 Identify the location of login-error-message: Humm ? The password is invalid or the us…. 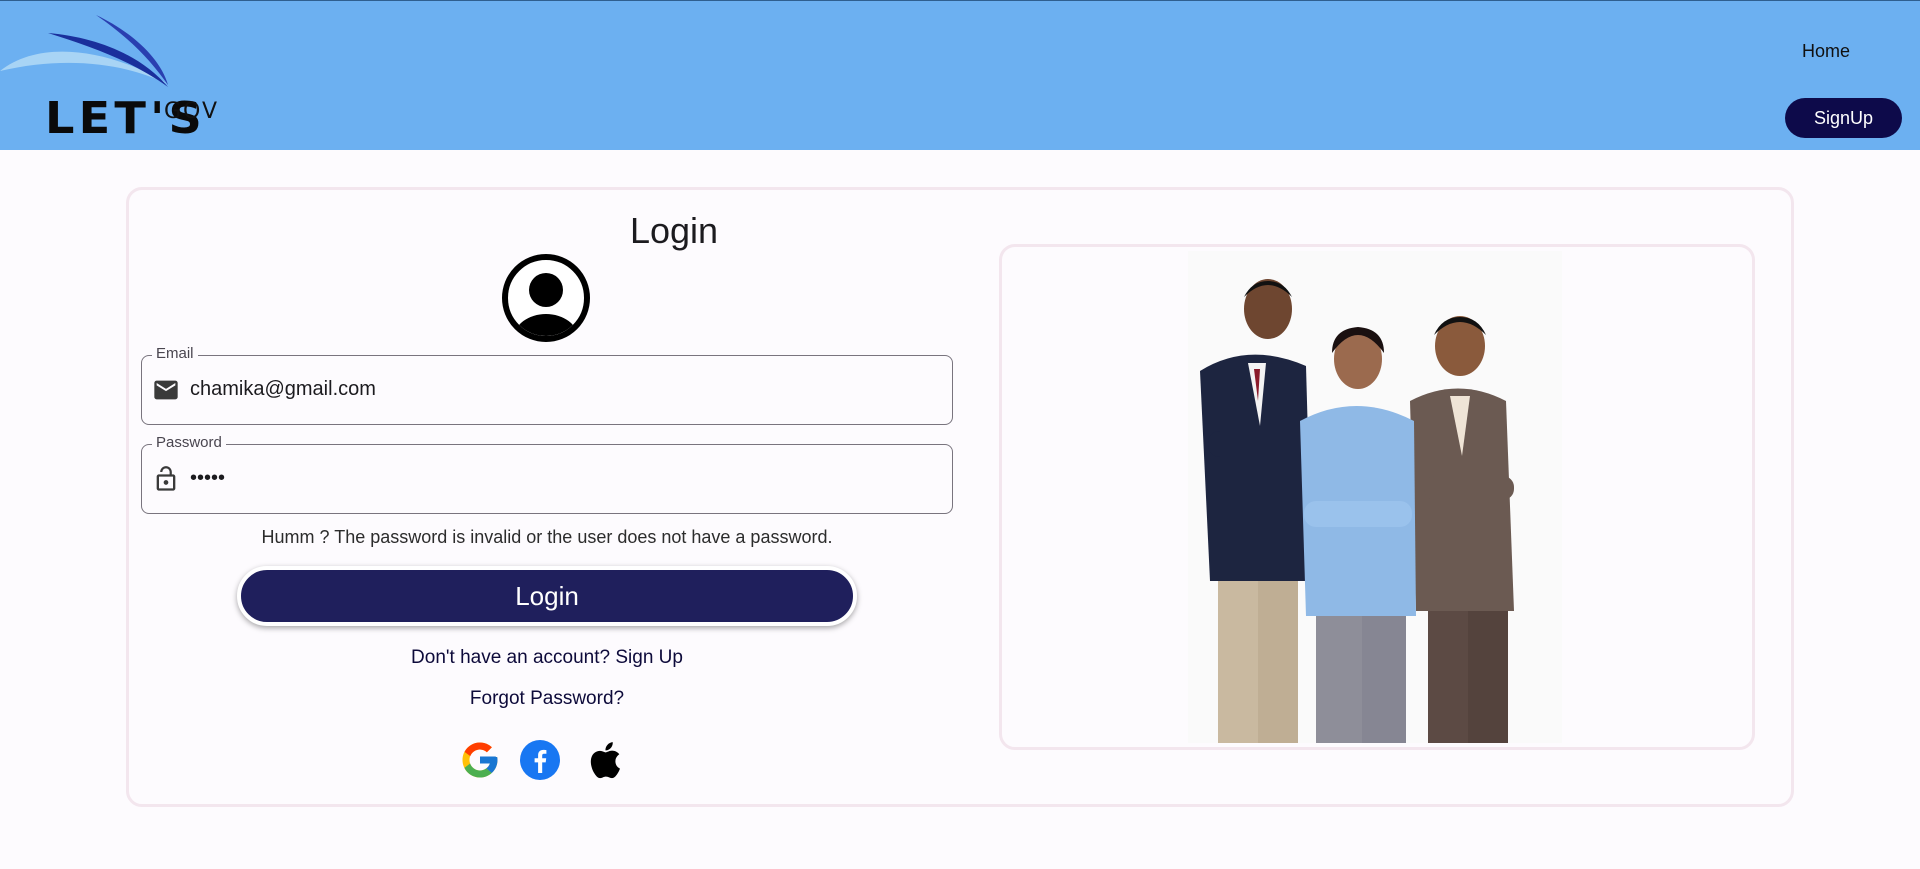
(547, 537).